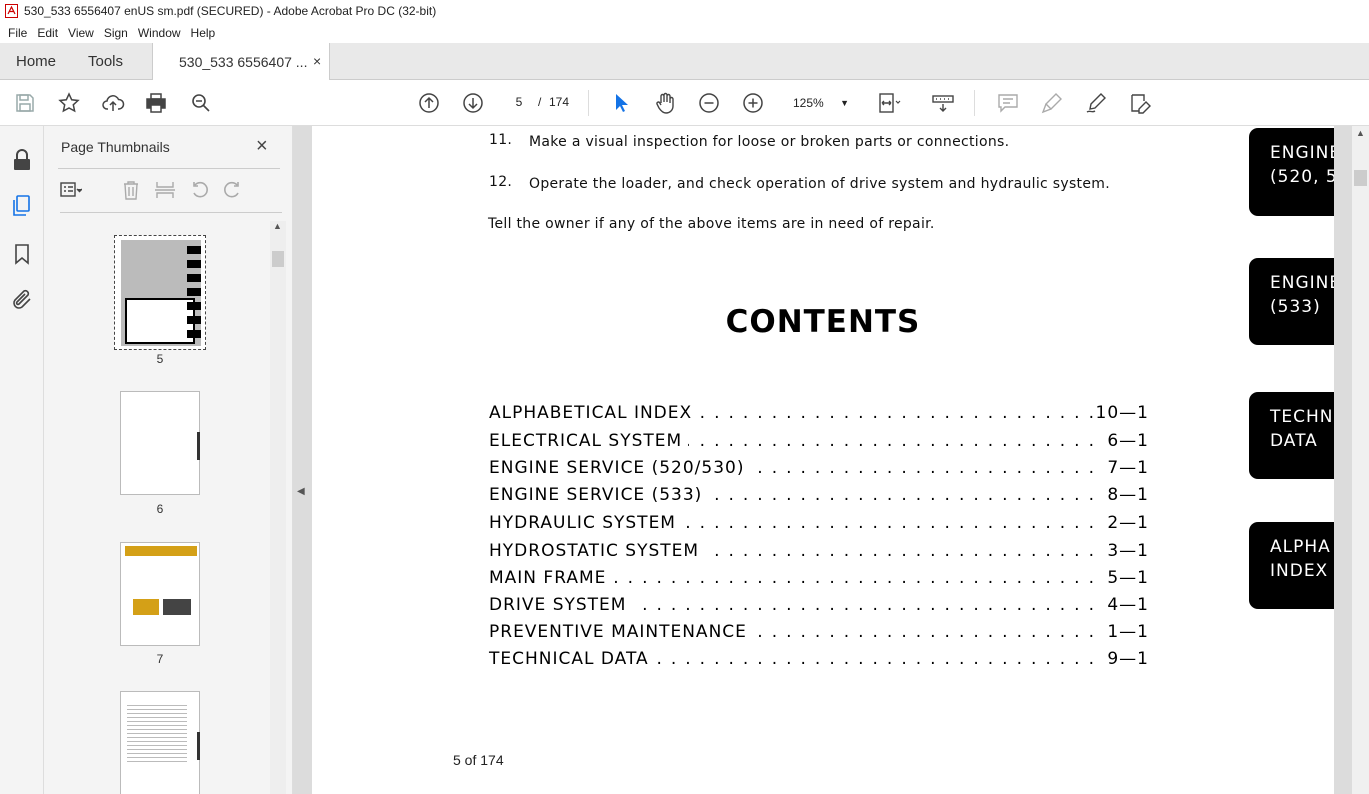 This screenshot has width=1369, height=794. What do you see at coordinates (22, 160) in the screenshot?
I see `lock-icon` at bounding box center [22, 160].